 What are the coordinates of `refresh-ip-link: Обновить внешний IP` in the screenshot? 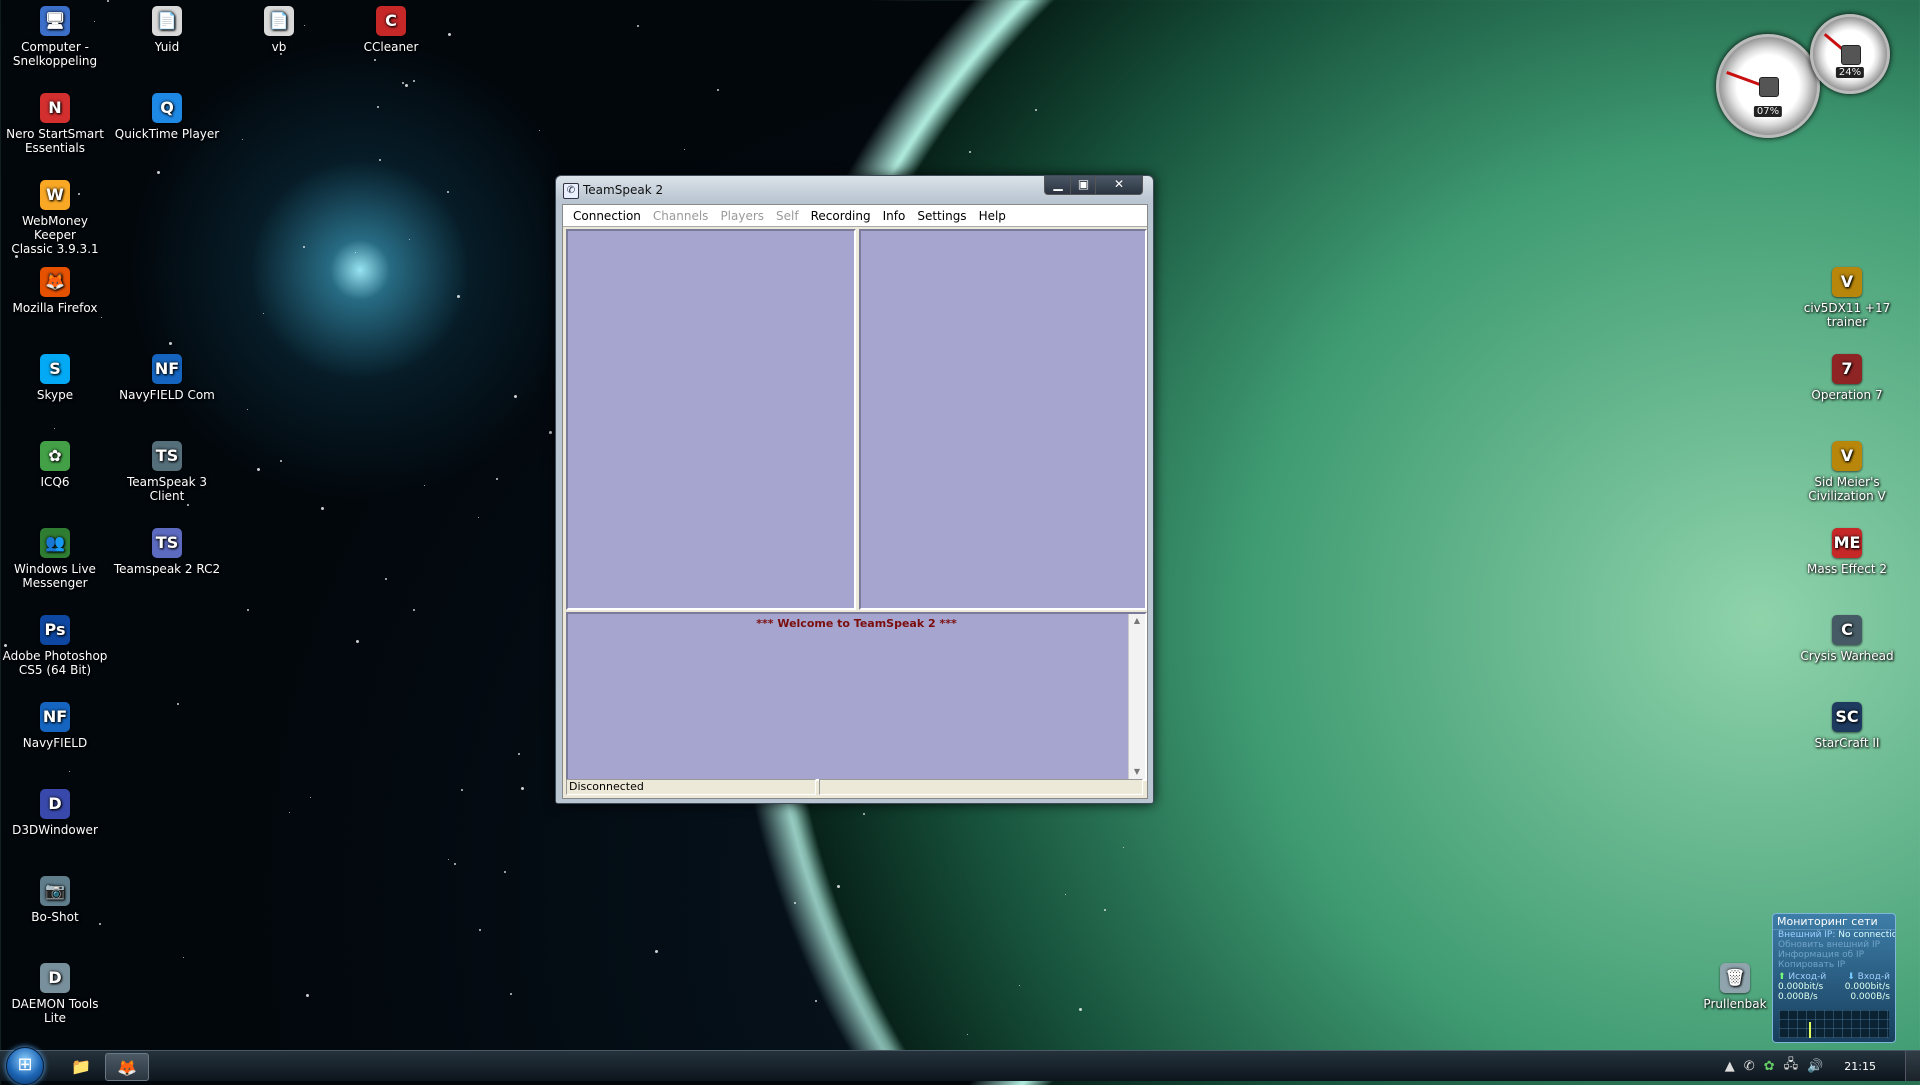 It's located at (1834, 945).